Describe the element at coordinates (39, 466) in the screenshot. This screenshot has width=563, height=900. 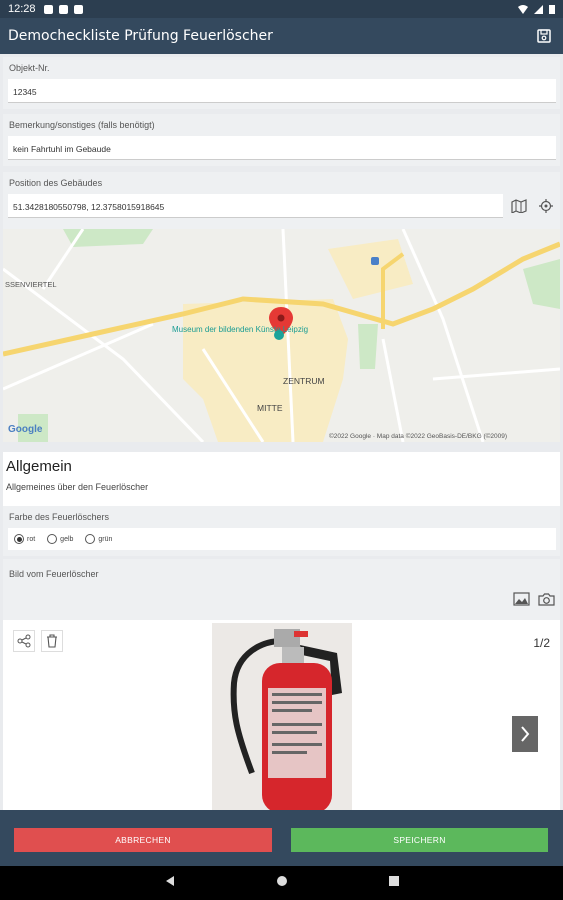
I see `section-title: Allgemein` at that location.